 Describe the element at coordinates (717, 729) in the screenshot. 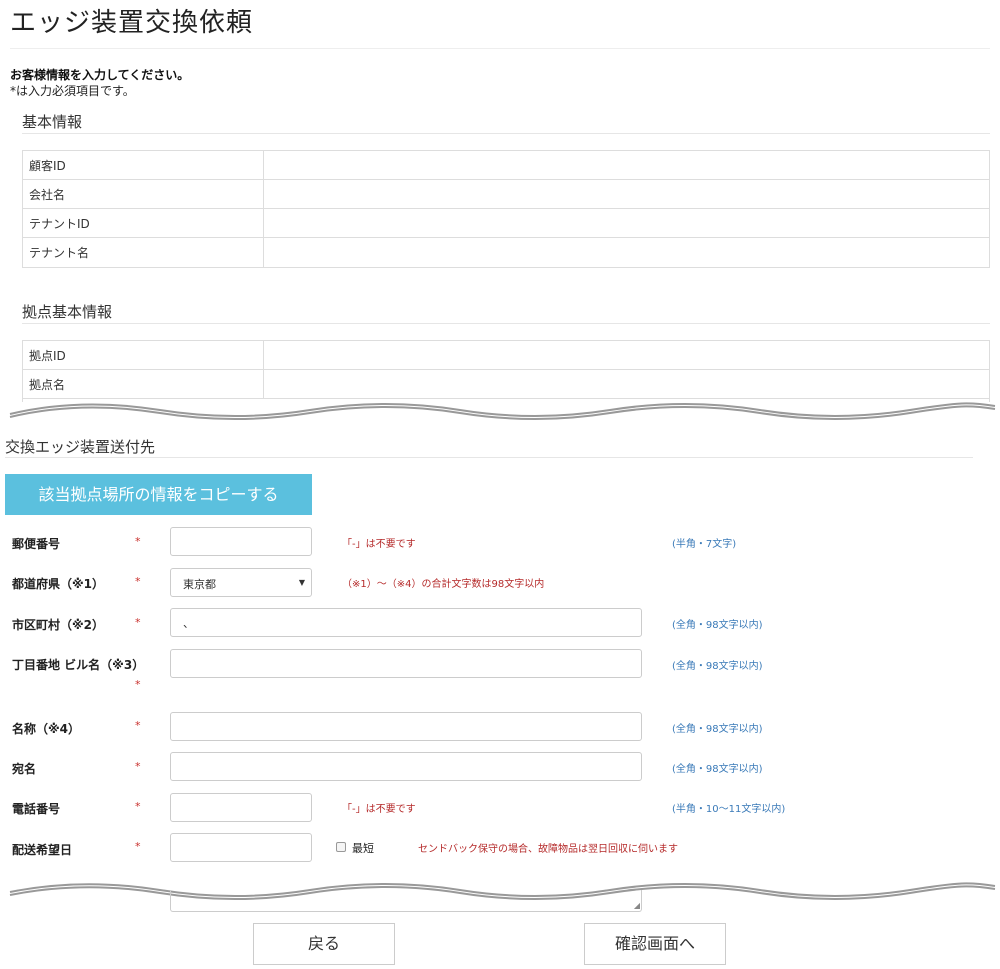

I see `facility-name-format-hint: (全角・98文字以内)` at that location.